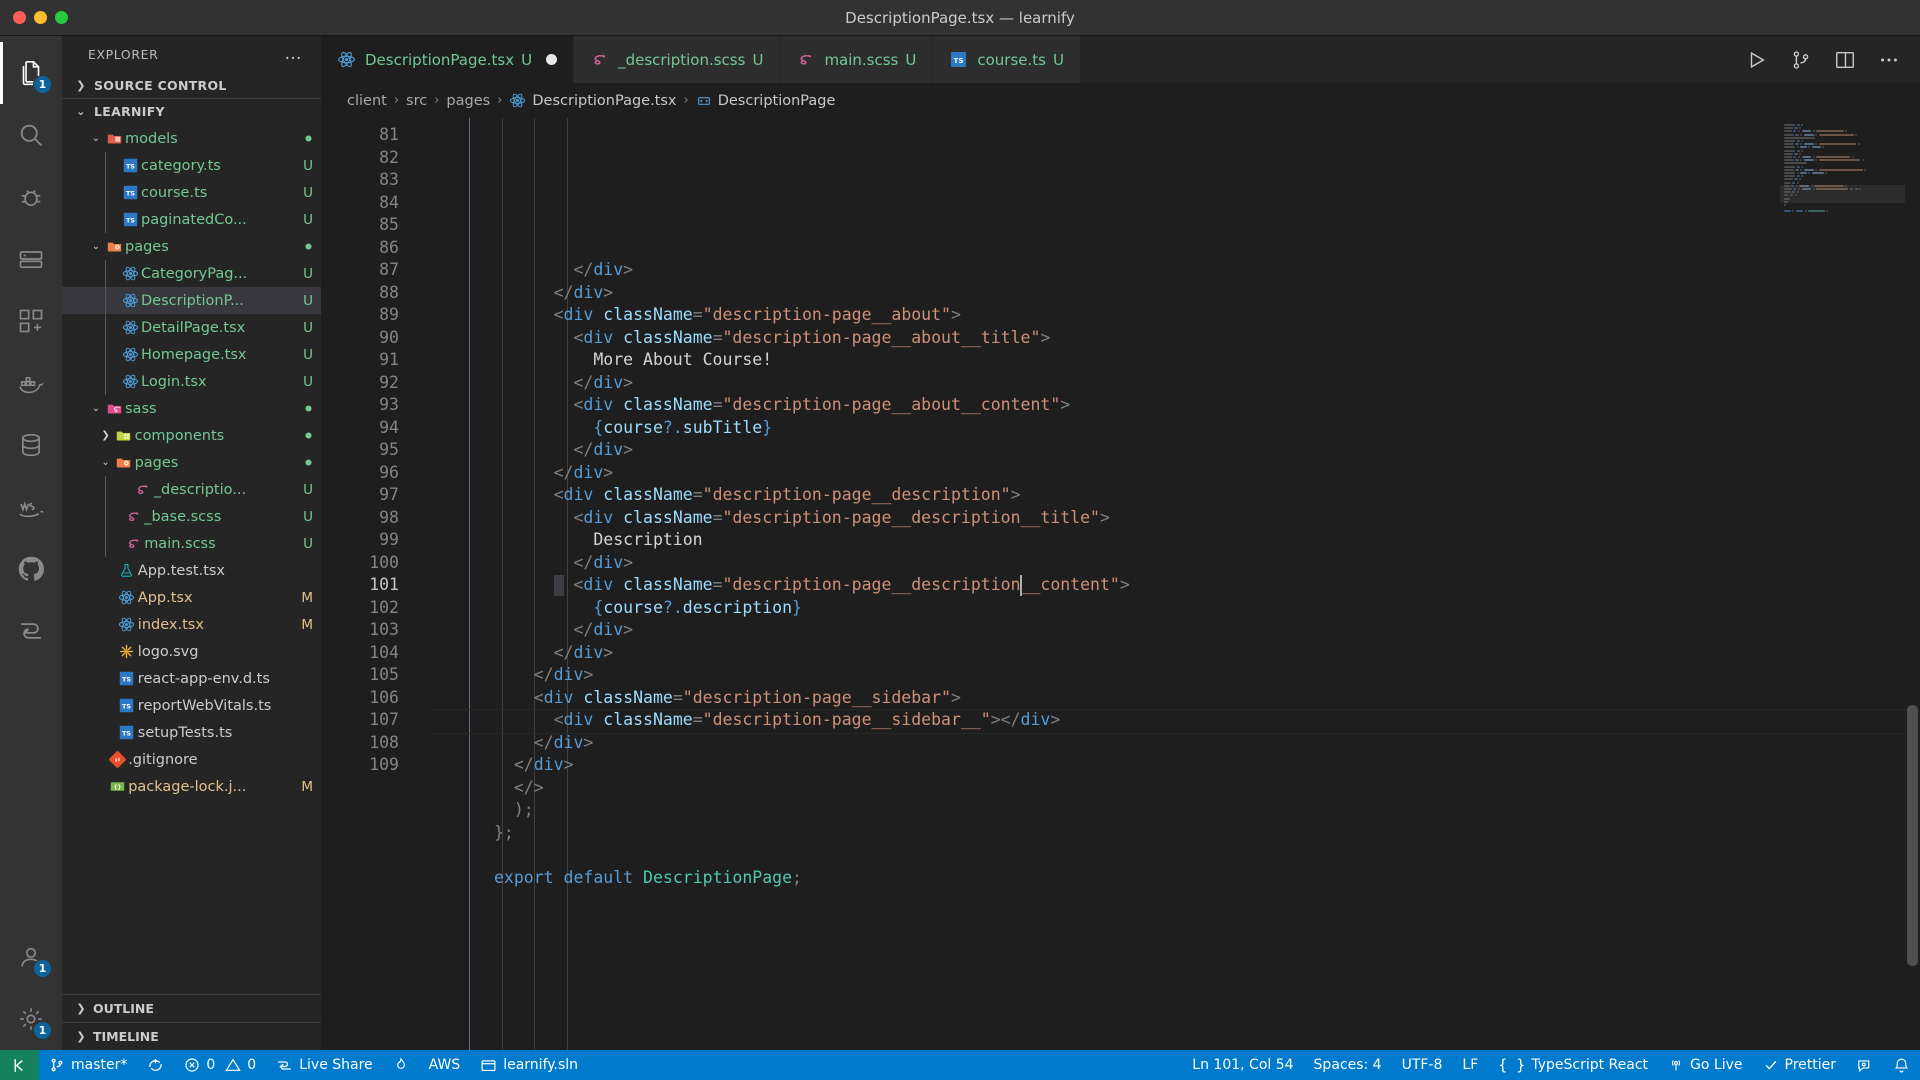  I want to click on folding-column, so click(420, 584).